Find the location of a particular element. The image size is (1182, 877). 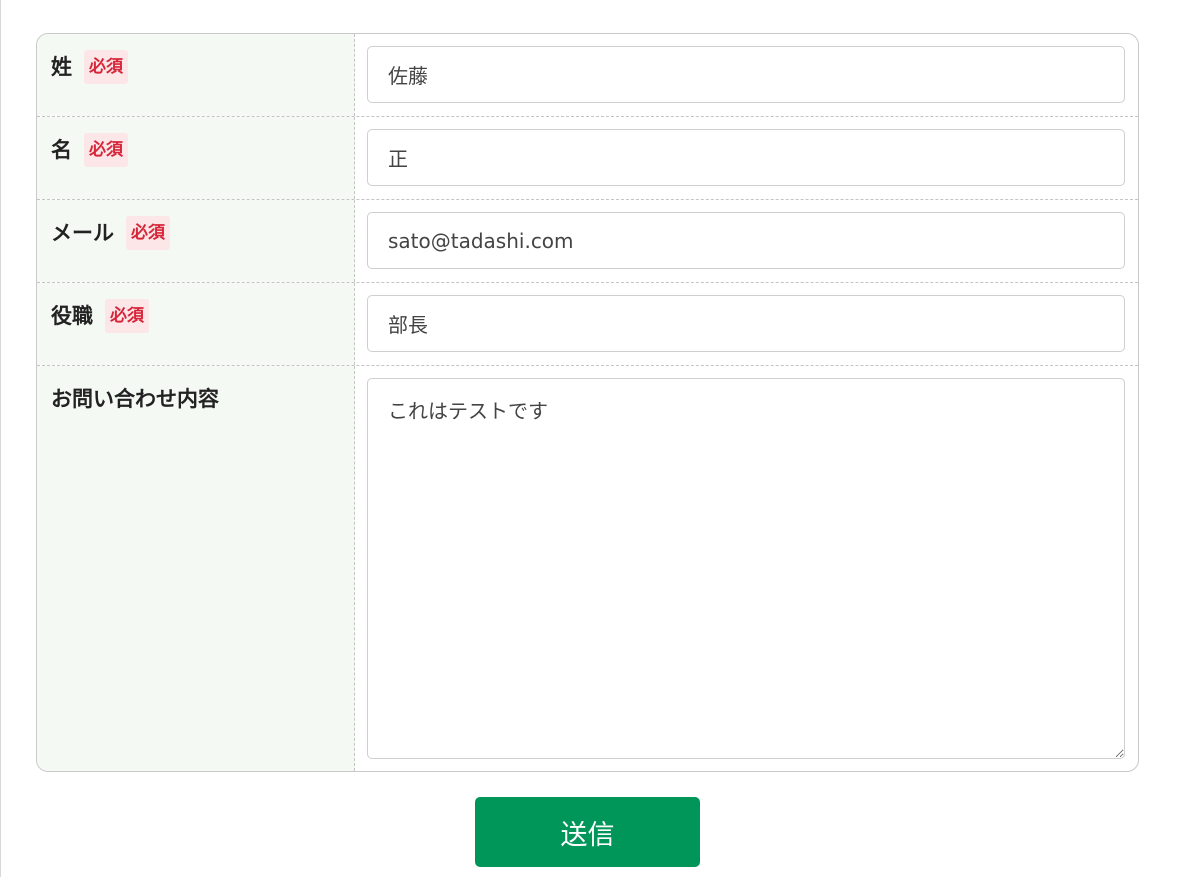

email-input is located at coordinates (746, 240).